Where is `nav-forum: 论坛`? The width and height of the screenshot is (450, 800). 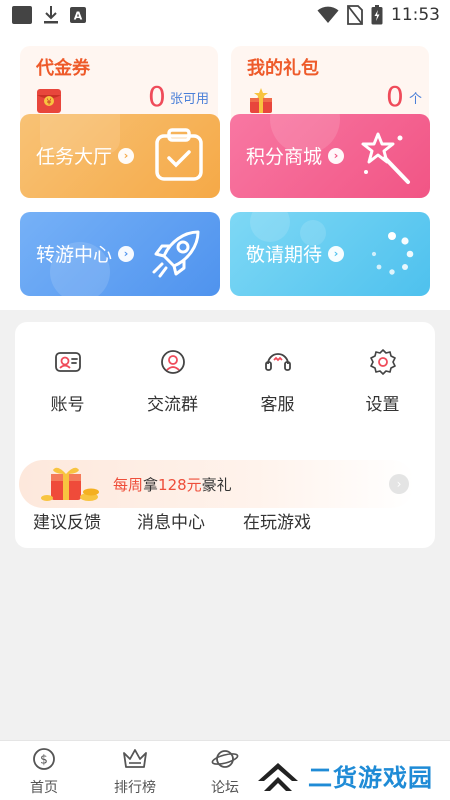 nav-forum: 论坛 is located at coordinates (225, 772).